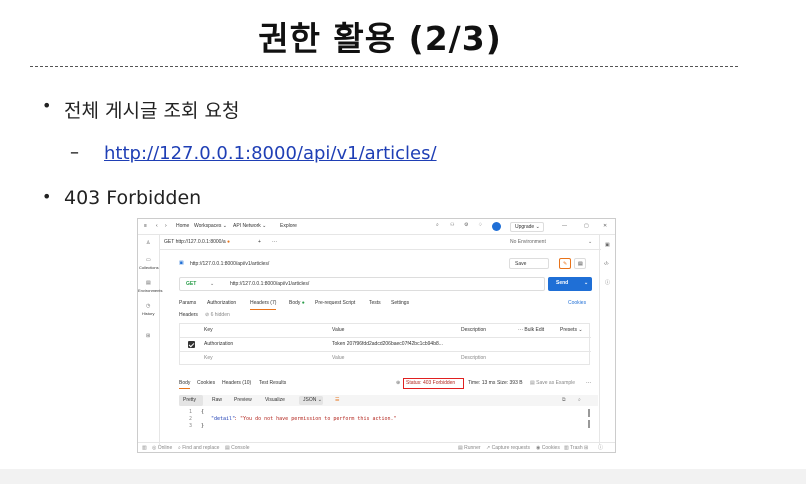 This screenshot has width=806, height=484. I want to click on view-tab-preview: Preview, so click(243, 400).